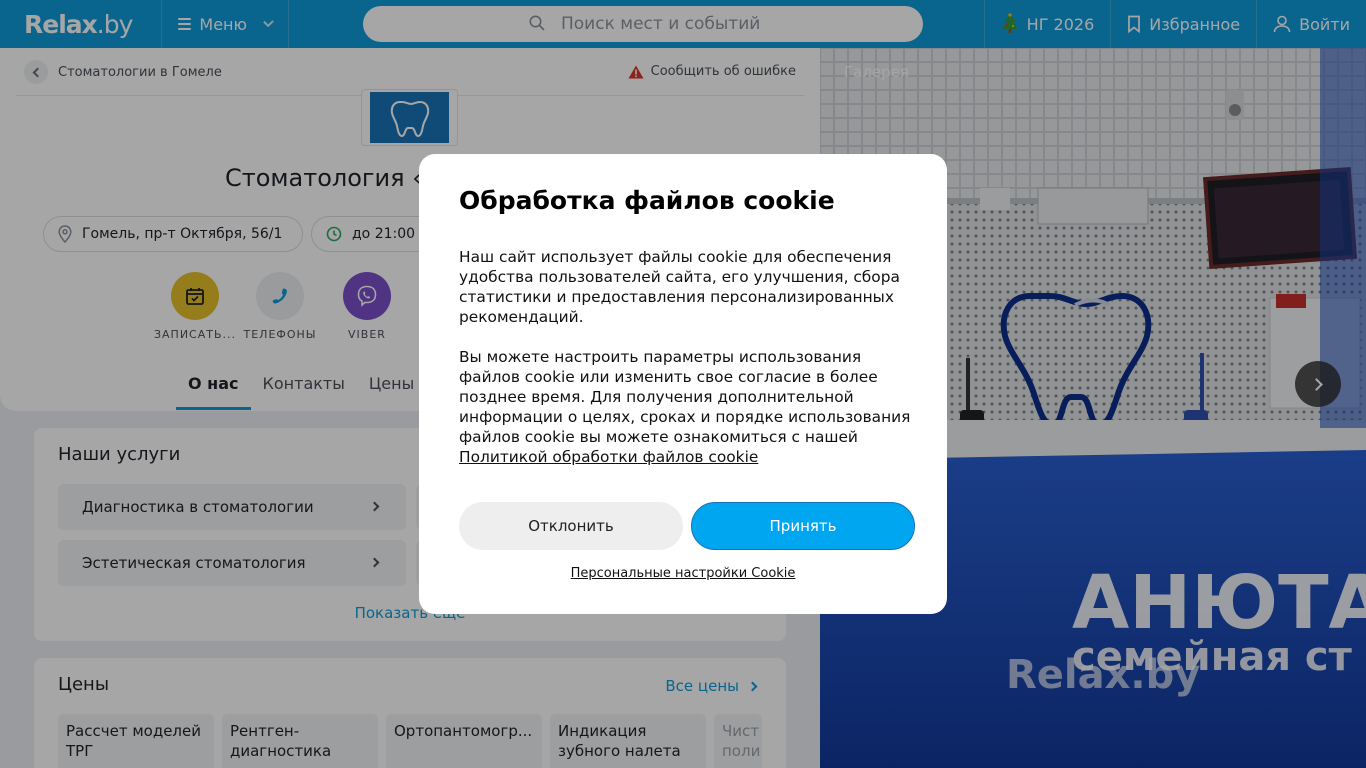 The height and width of the screenshot is (768, 1366). I want to click on accept-button: Принять, so click(803, 526).